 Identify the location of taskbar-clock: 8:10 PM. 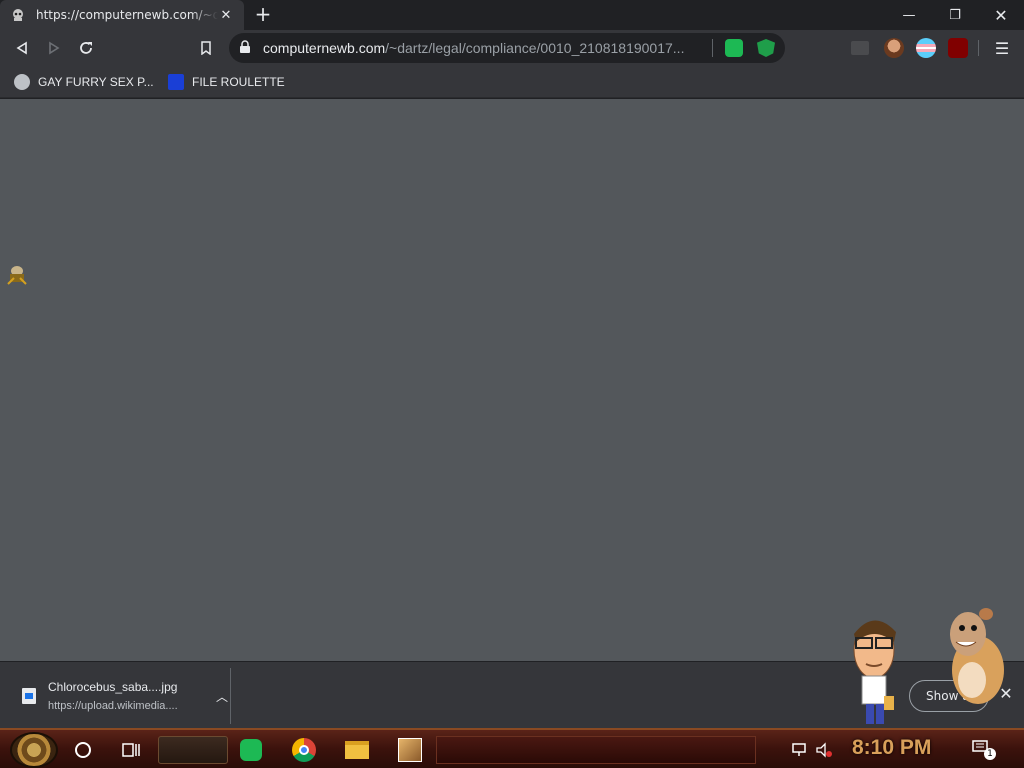
(891, 748).